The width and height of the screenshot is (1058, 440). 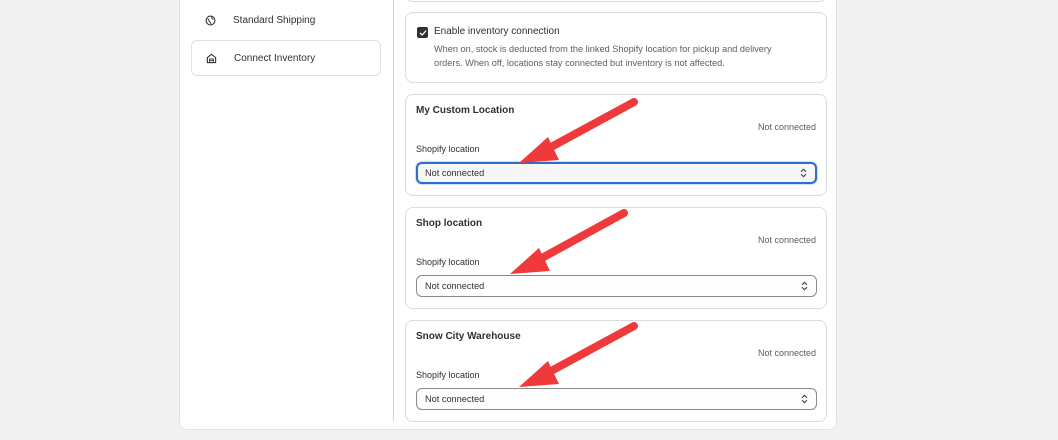 What do you see at coordinates (210, 20) in the screenshot?
I see `globe-icon` at bounding box center [210, 20].